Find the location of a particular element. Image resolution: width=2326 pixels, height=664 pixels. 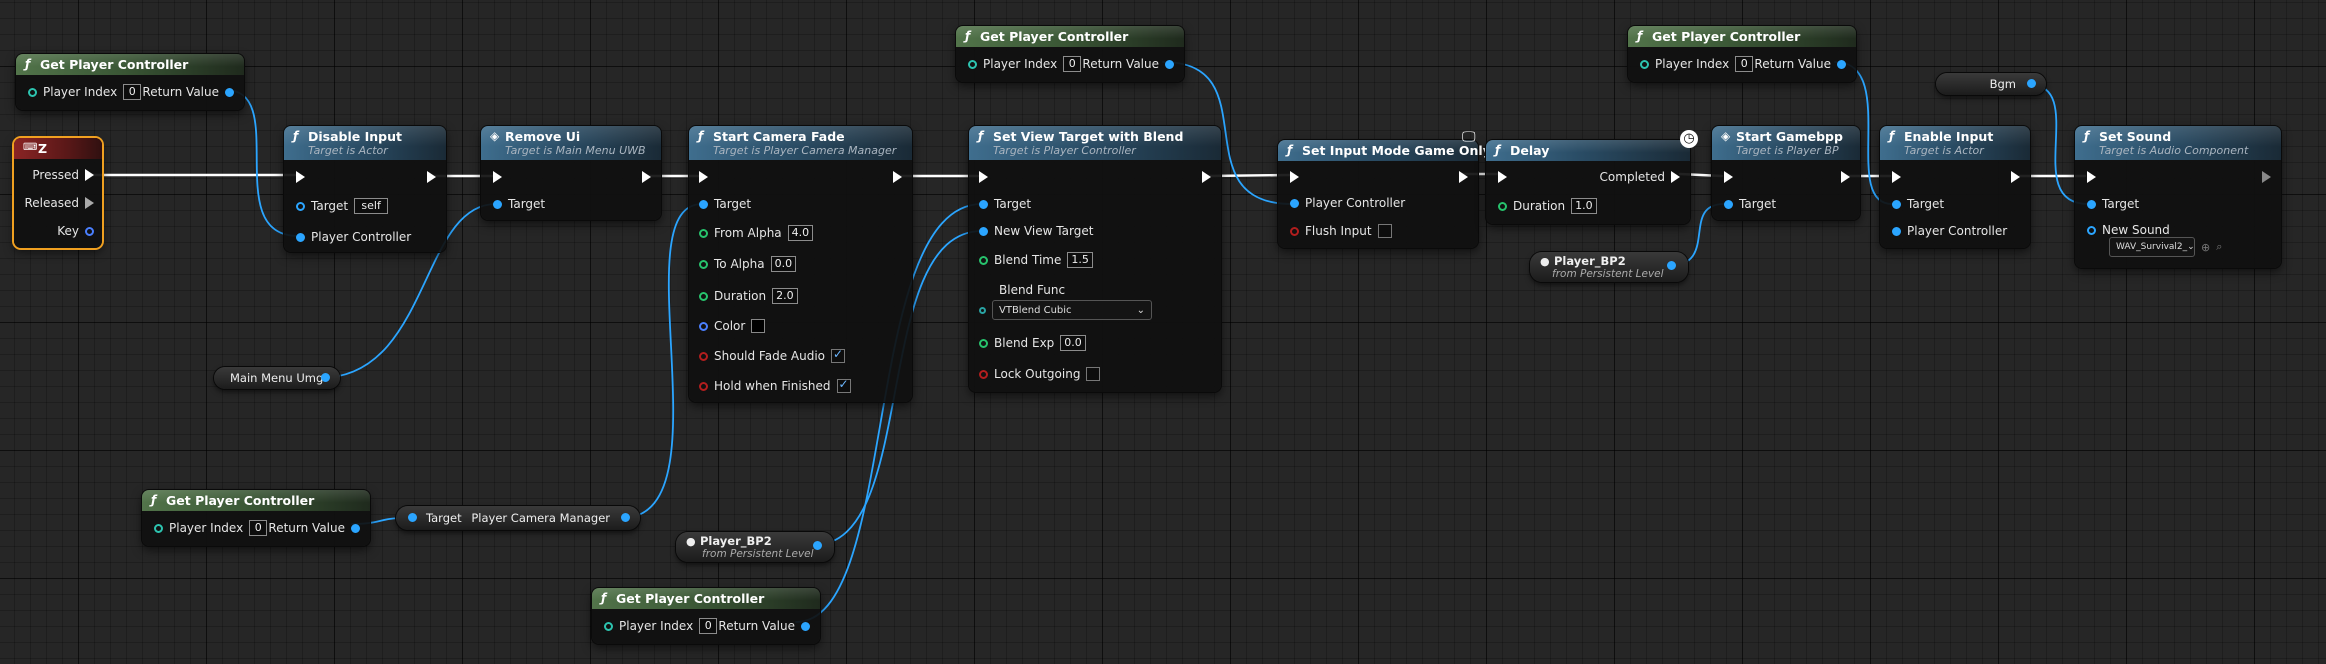

lock-outgoing-checkbox is located at coordinates (1093, 374).